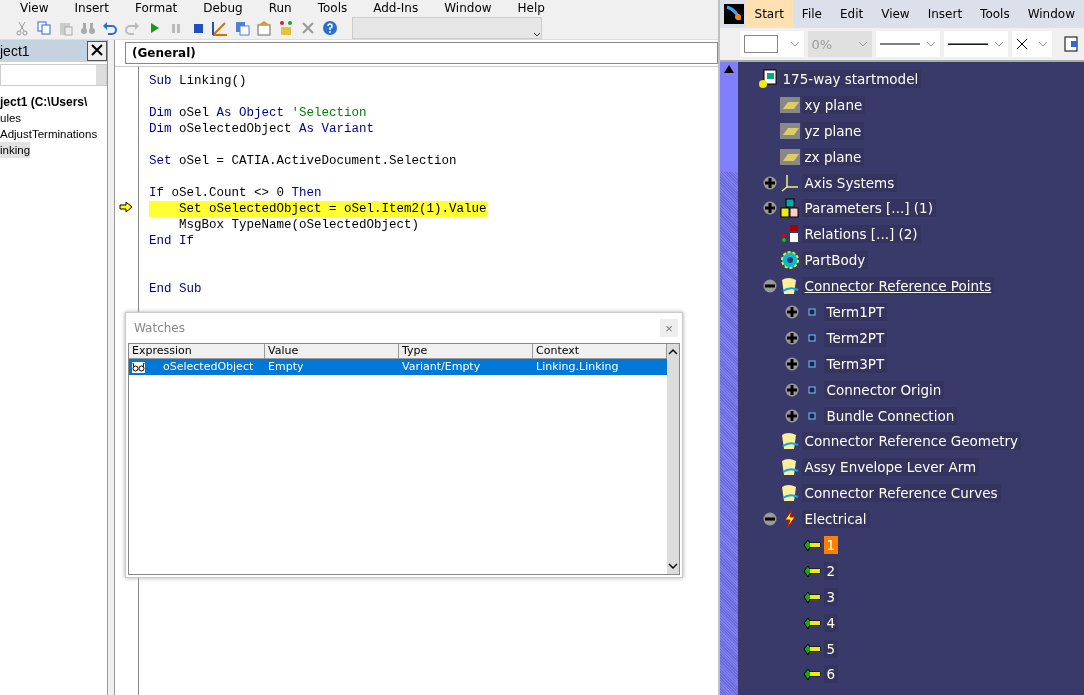 The image size is (1084, 695). What do you see at coordinates (97, 51) in the screenshot?
I see `close-button` at bounding box center [97, 51].